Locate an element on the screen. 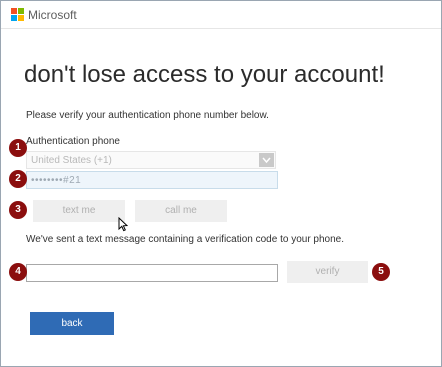 Image resolution: width=442 pixels, height=367 pixels. header-bar: Microsoft is located at coordinates (221, 15).